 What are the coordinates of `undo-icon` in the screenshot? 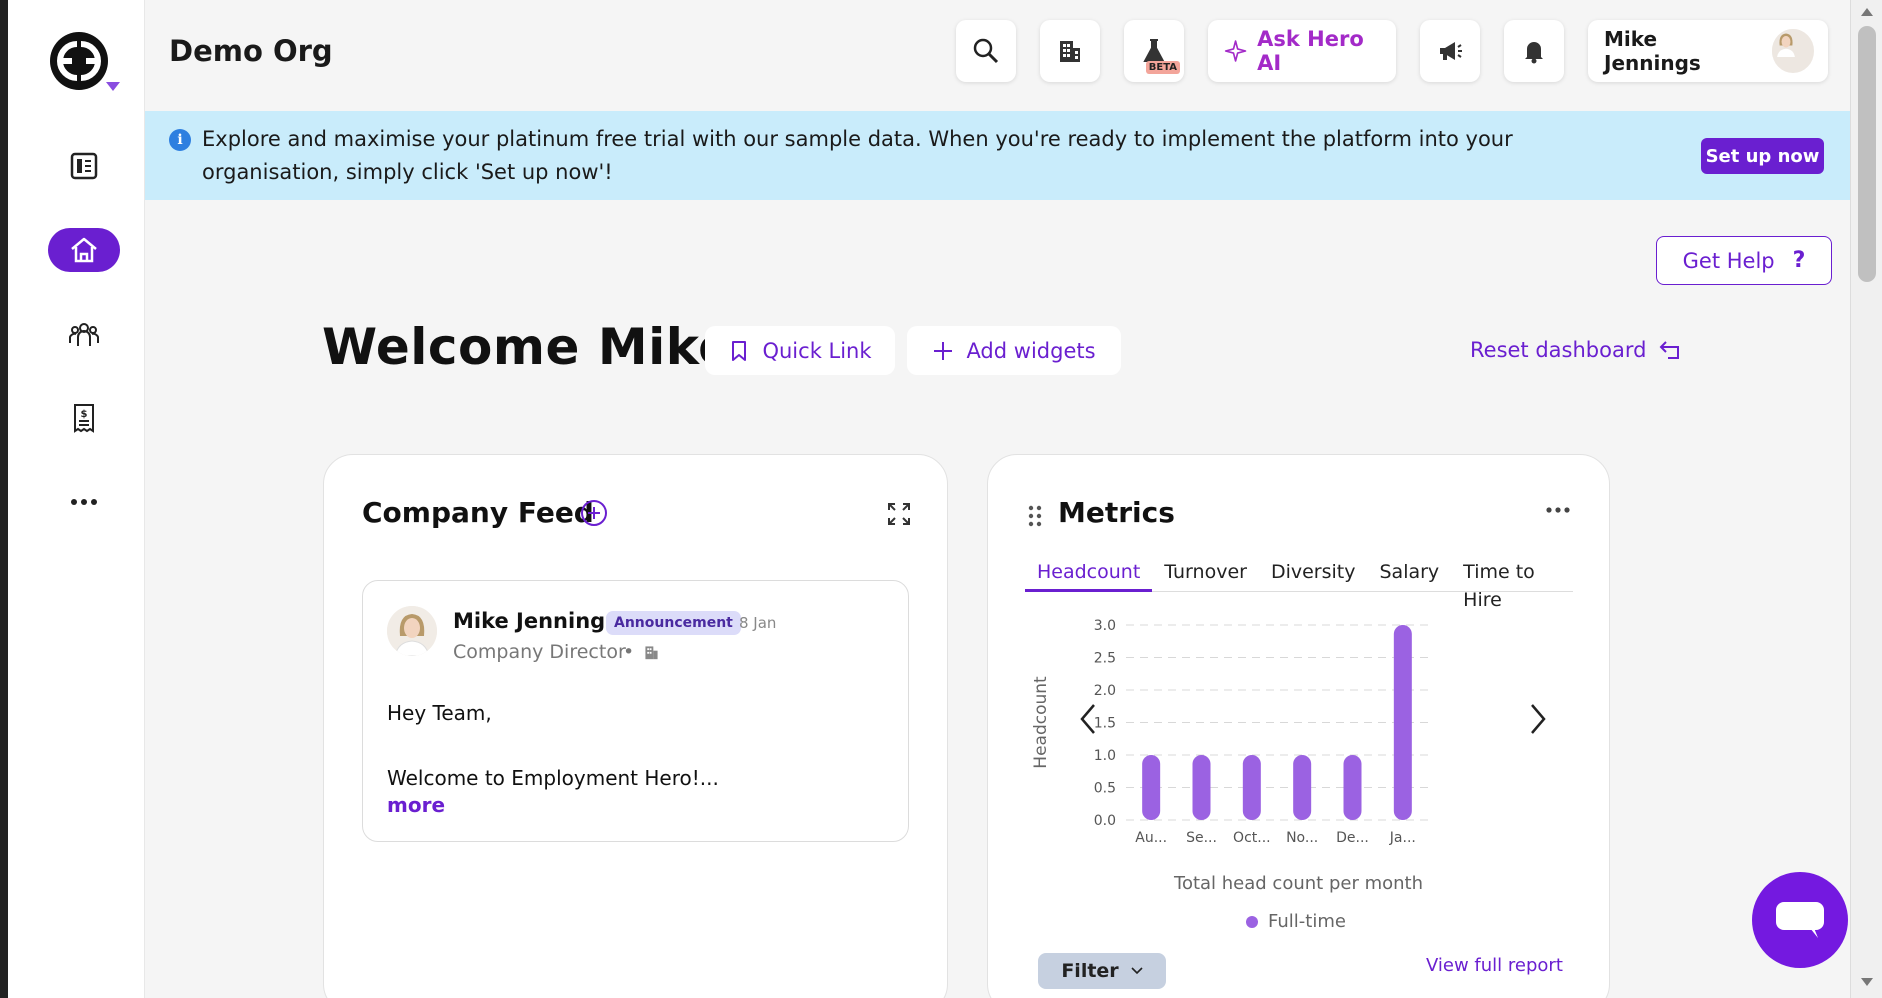 It's located at (1670, 350).